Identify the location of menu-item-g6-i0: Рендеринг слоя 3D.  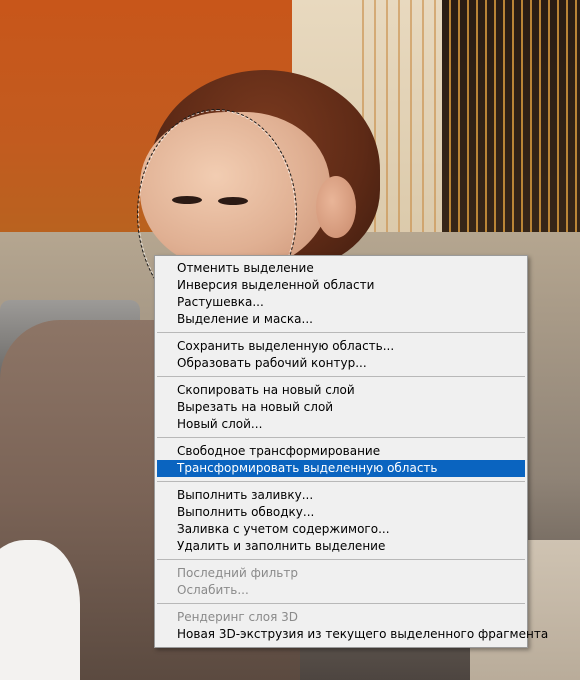
(238, 617).